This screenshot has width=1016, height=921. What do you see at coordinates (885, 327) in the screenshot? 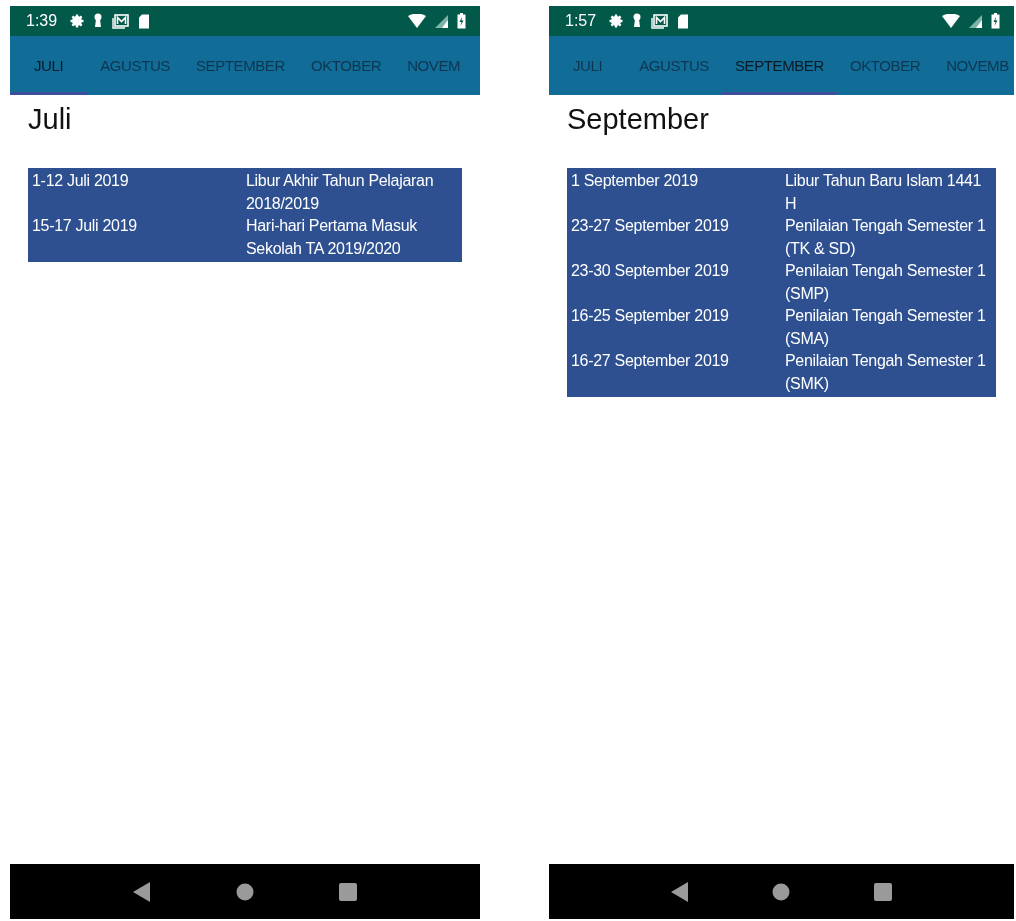
I see `event-cell-text: Penilaian Tengah Semester 1 (SMA)` at bounding box center [885, 327].